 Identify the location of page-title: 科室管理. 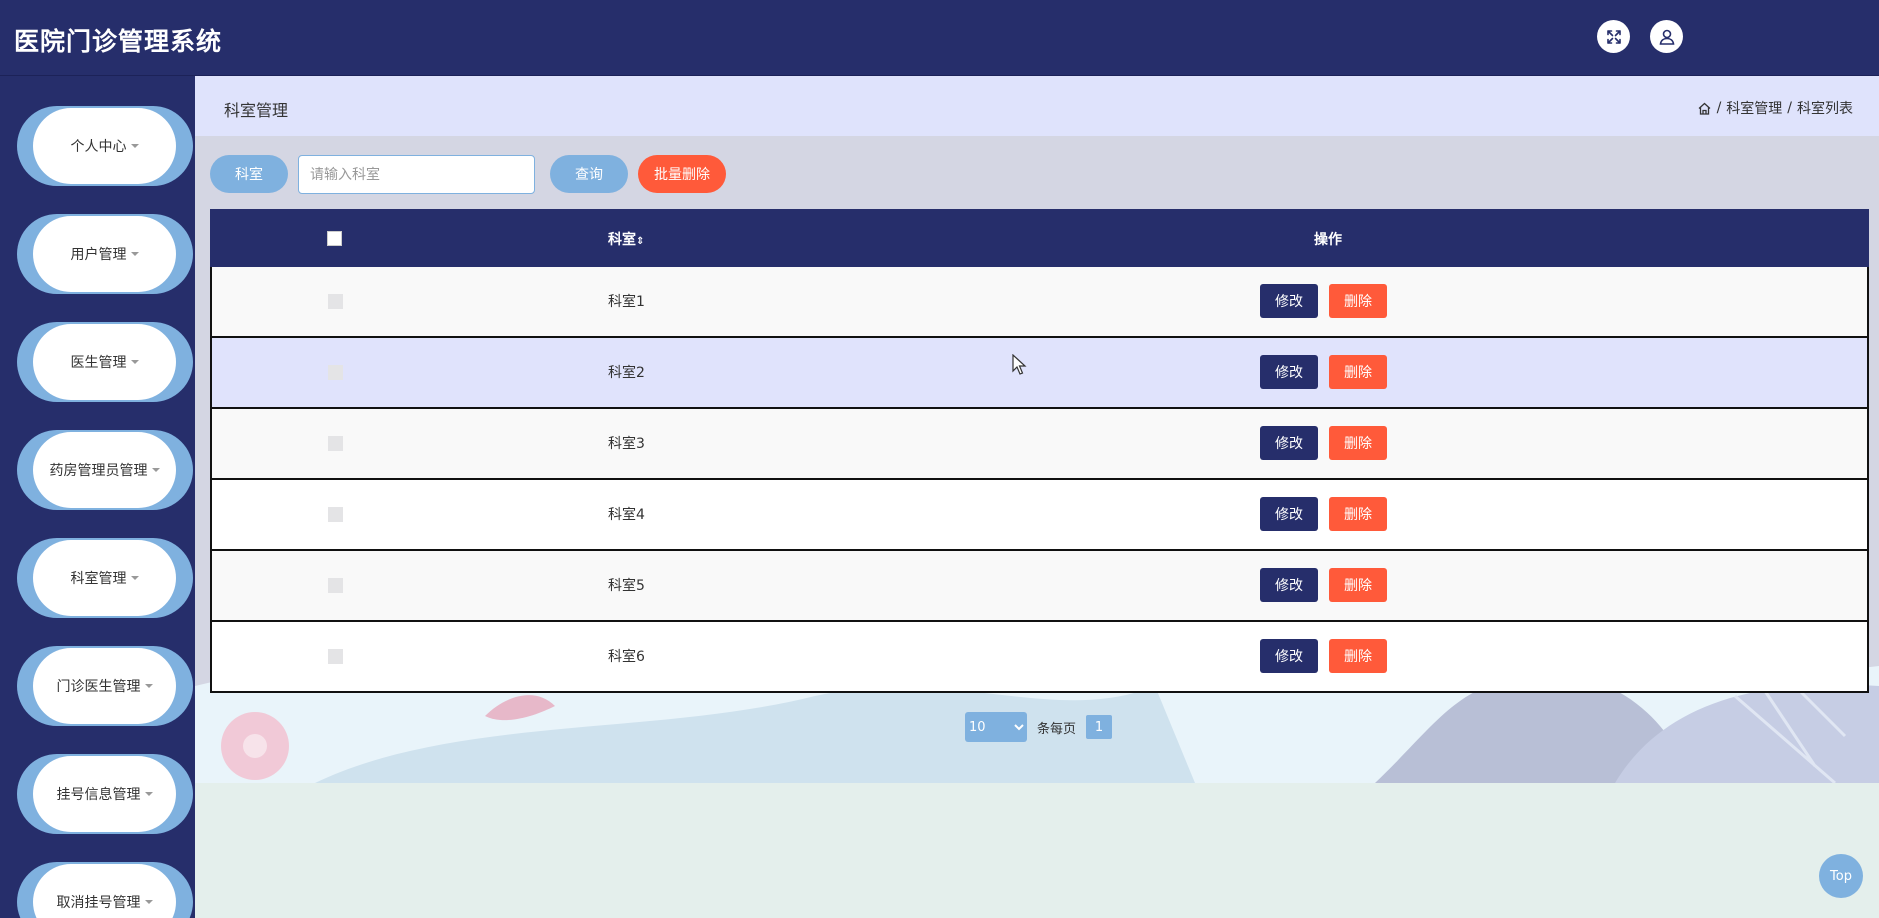
(256, 110).